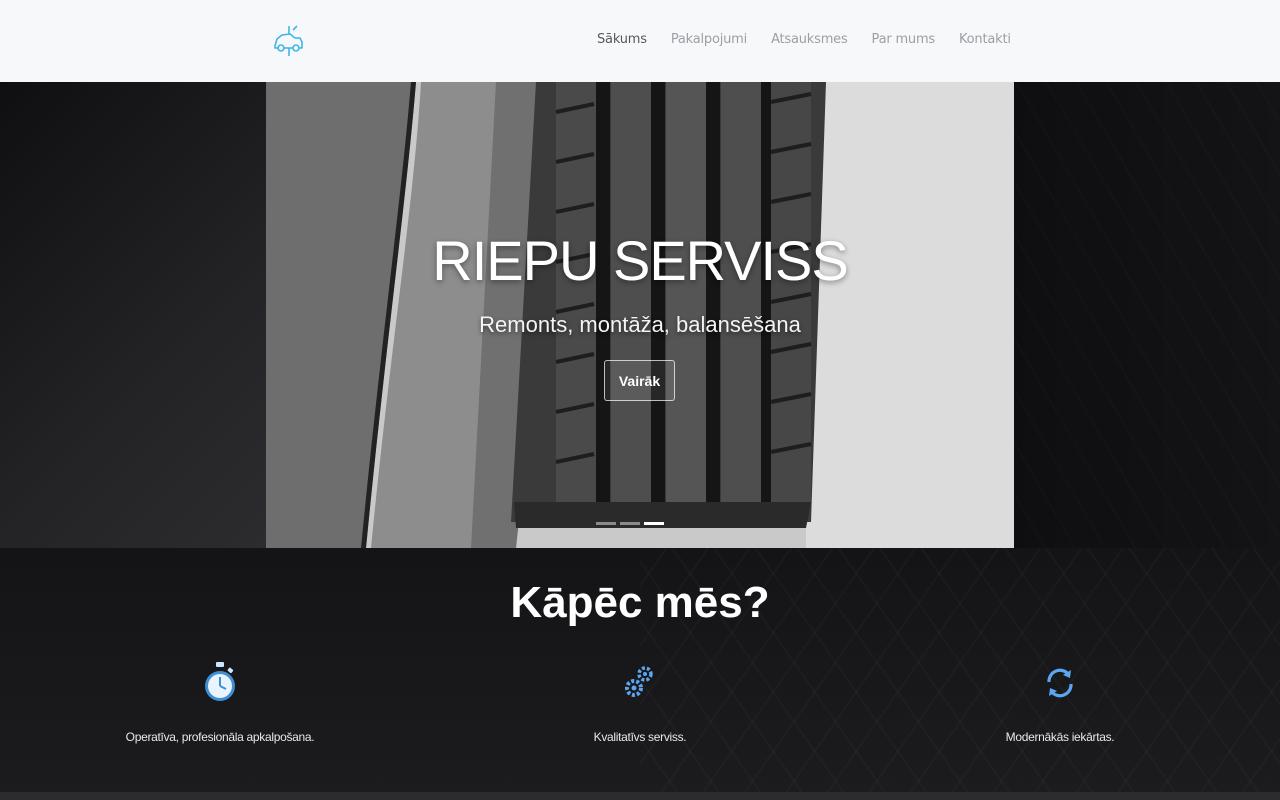 The image size is (1280, 800). I want to click on nav-link-pakalpojumi: Pakalpojumi, so click(709, 39).